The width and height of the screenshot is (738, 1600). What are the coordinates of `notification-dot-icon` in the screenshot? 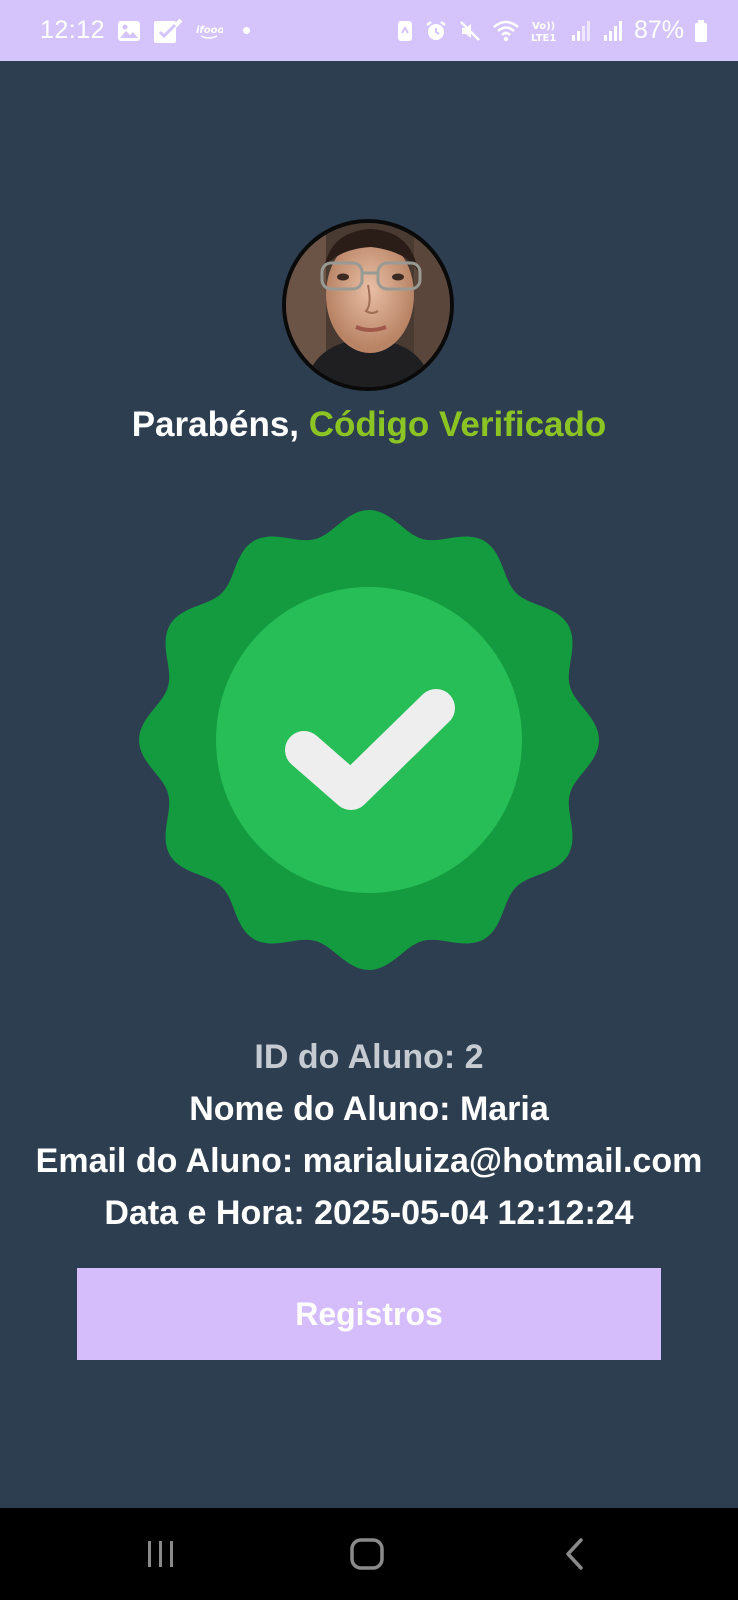 It's located at (247, 30).